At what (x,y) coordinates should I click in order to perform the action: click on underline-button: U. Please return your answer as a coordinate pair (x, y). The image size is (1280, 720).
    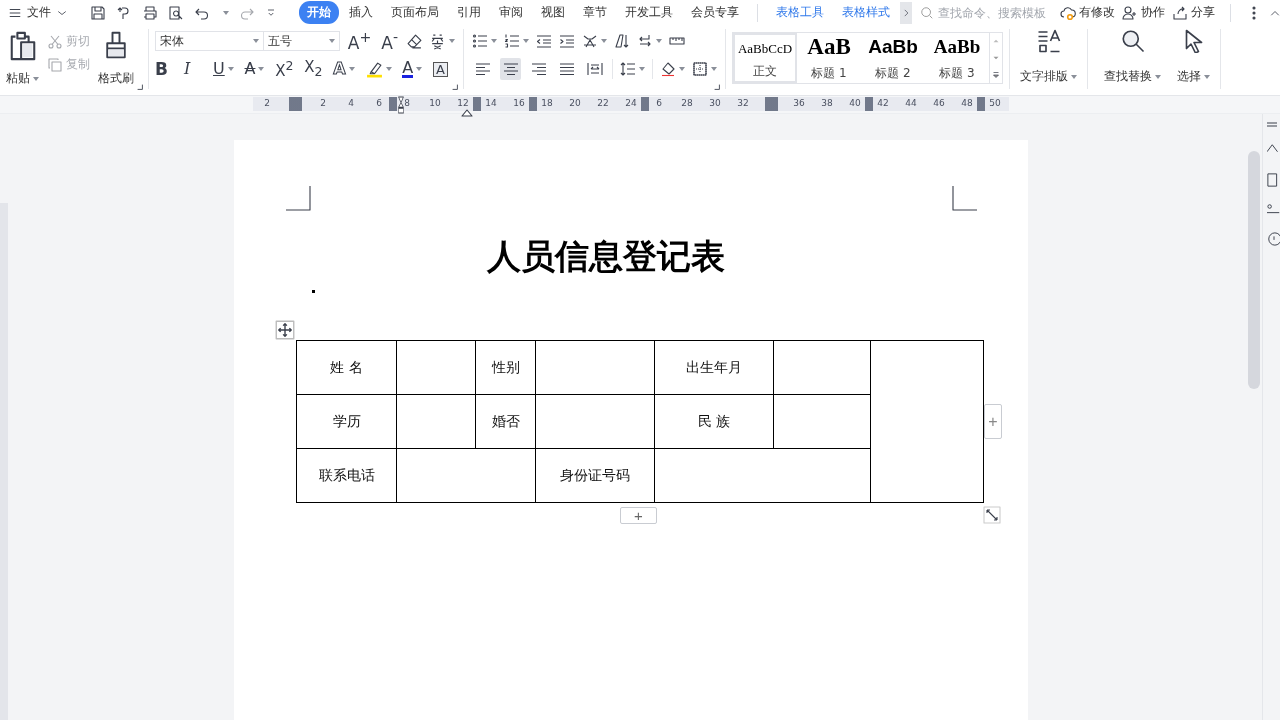
    Looking at the image, I should click on (219, 69).